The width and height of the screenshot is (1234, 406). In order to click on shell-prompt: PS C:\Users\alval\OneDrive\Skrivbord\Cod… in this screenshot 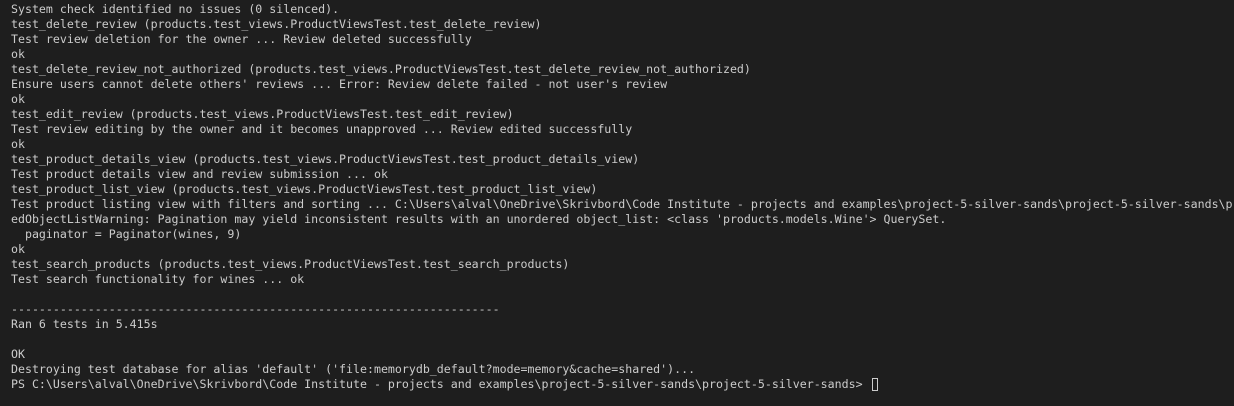, I will do `click(440, 384)`.